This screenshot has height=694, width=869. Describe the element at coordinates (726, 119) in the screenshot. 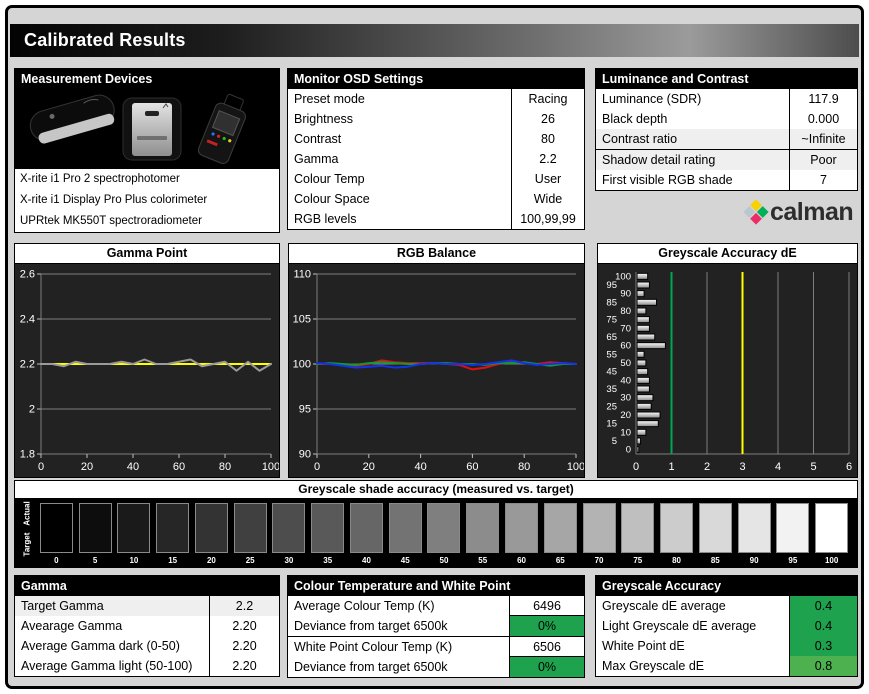

I see `table-row: Black depth 0.000` at that location.